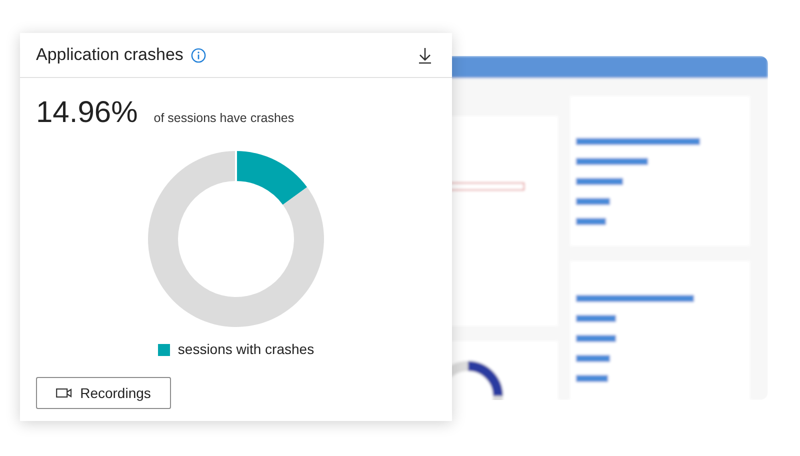 The width and height of the screenshot is (800, 456). Describe the element at coordinates (425, 55) in the screenshot. I see `download-icon` at that location.